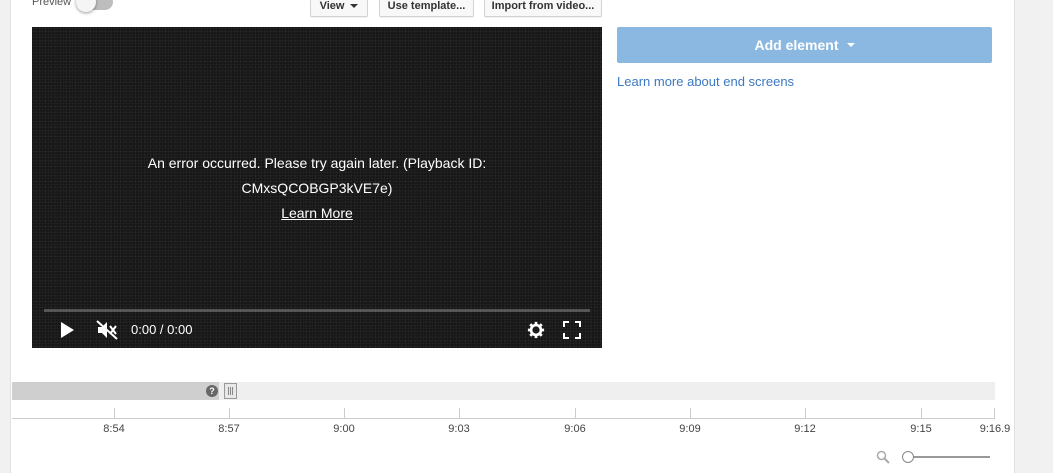 This screenshot has height=473, width=1053. What do you see at coordinates (459, 429) in the screenshot?
I see `tick-label: 9:03` at bounding box center [459, 429].